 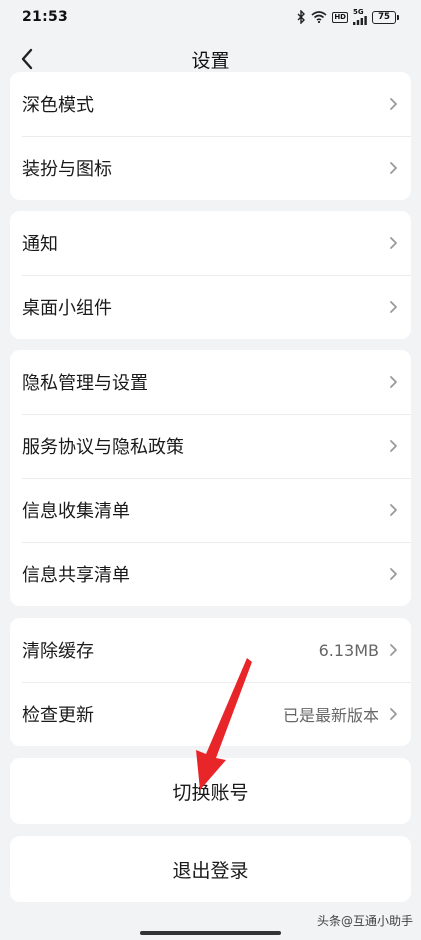 What do you see at coordinates (58, 715) in the screenshot?
I see `settings-item-label: 检查更新` at bounding box center [58, 715].